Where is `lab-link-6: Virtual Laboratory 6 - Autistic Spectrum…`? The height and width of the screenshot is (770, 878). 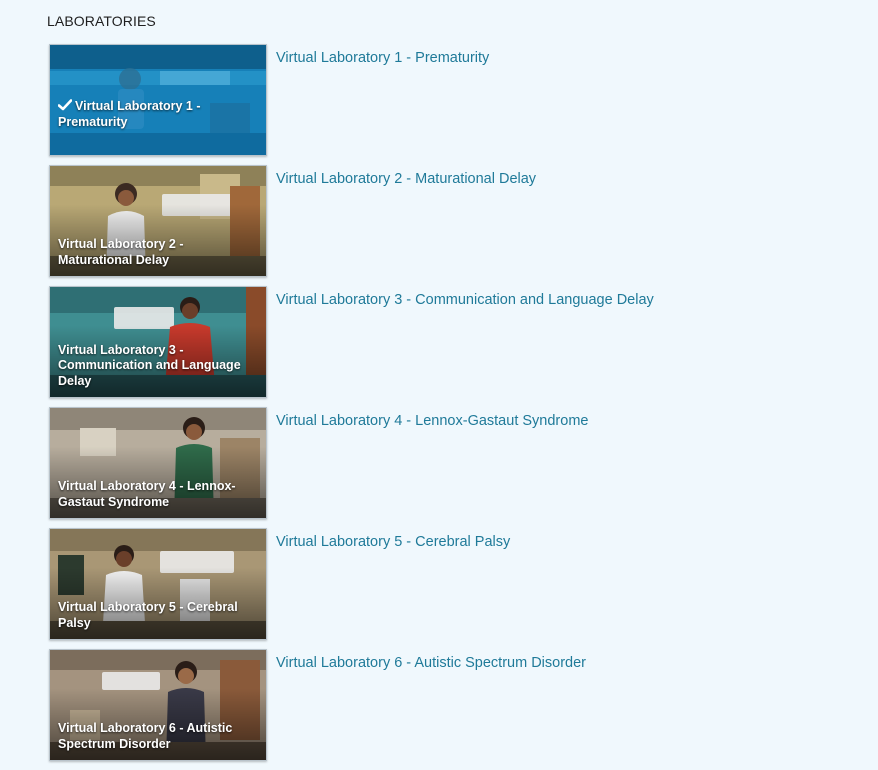
lab-link-6: Virtual Laboratory 6 - Autistic Spectrum… is located at coordinates (431, 663).